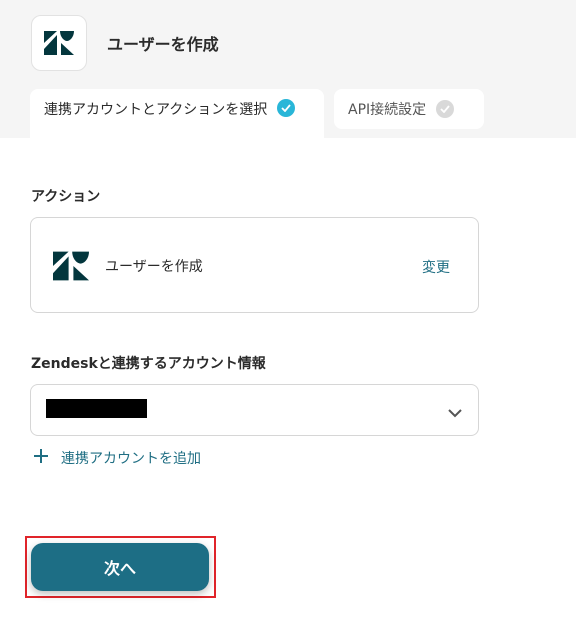 This screenshot has width=576, height=625. I want to click on app-icon, so click(59, 43).